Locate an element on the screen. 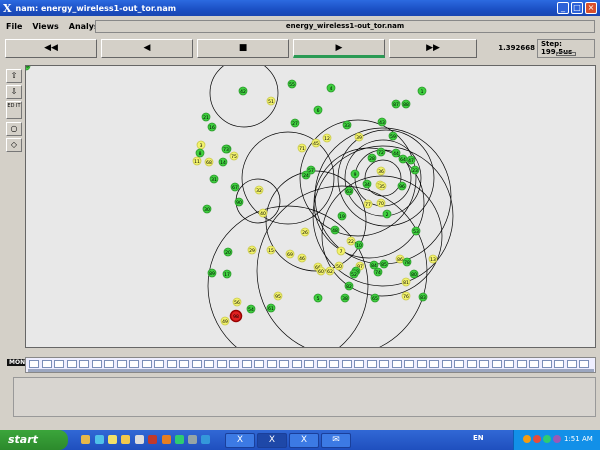 The width and height of the screenshot is (600, 450). network-node: 38 is located at coordinates (345, 298).